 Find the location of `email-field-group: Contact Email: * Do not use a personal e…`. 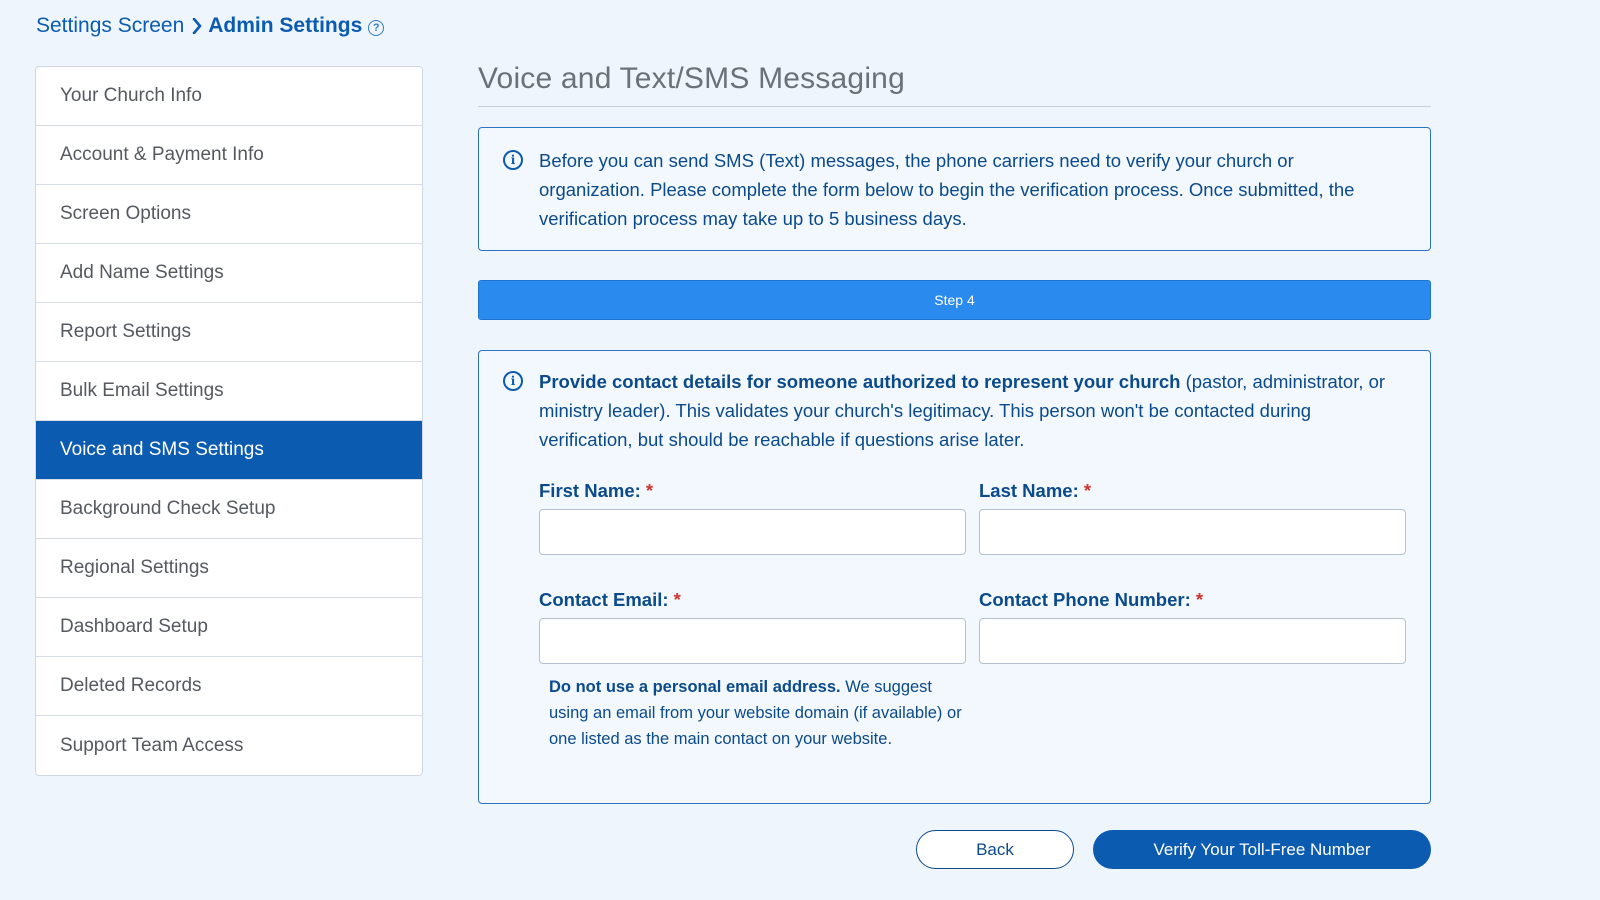

email-field-group: Contact Email: * Do not use a personal e… is located at coordinates (752, 670).